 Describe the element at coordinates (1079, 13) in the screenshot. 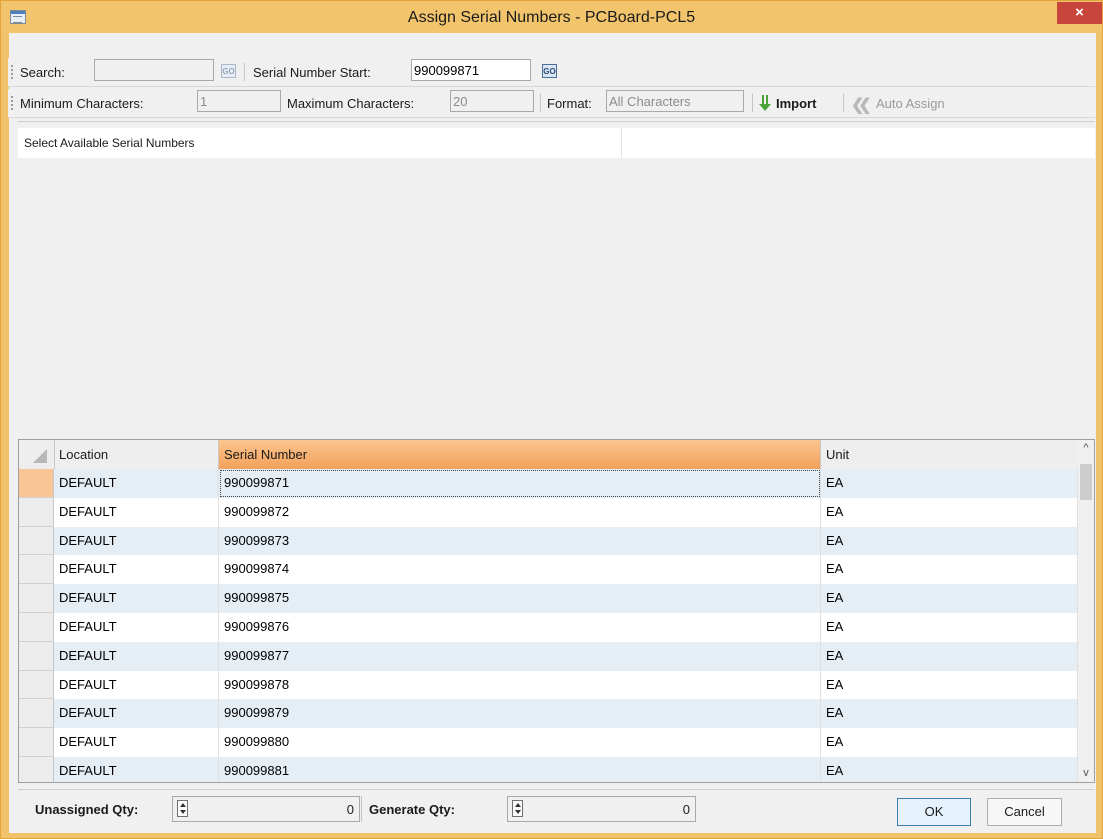

I see `close-button: ×` at that location.